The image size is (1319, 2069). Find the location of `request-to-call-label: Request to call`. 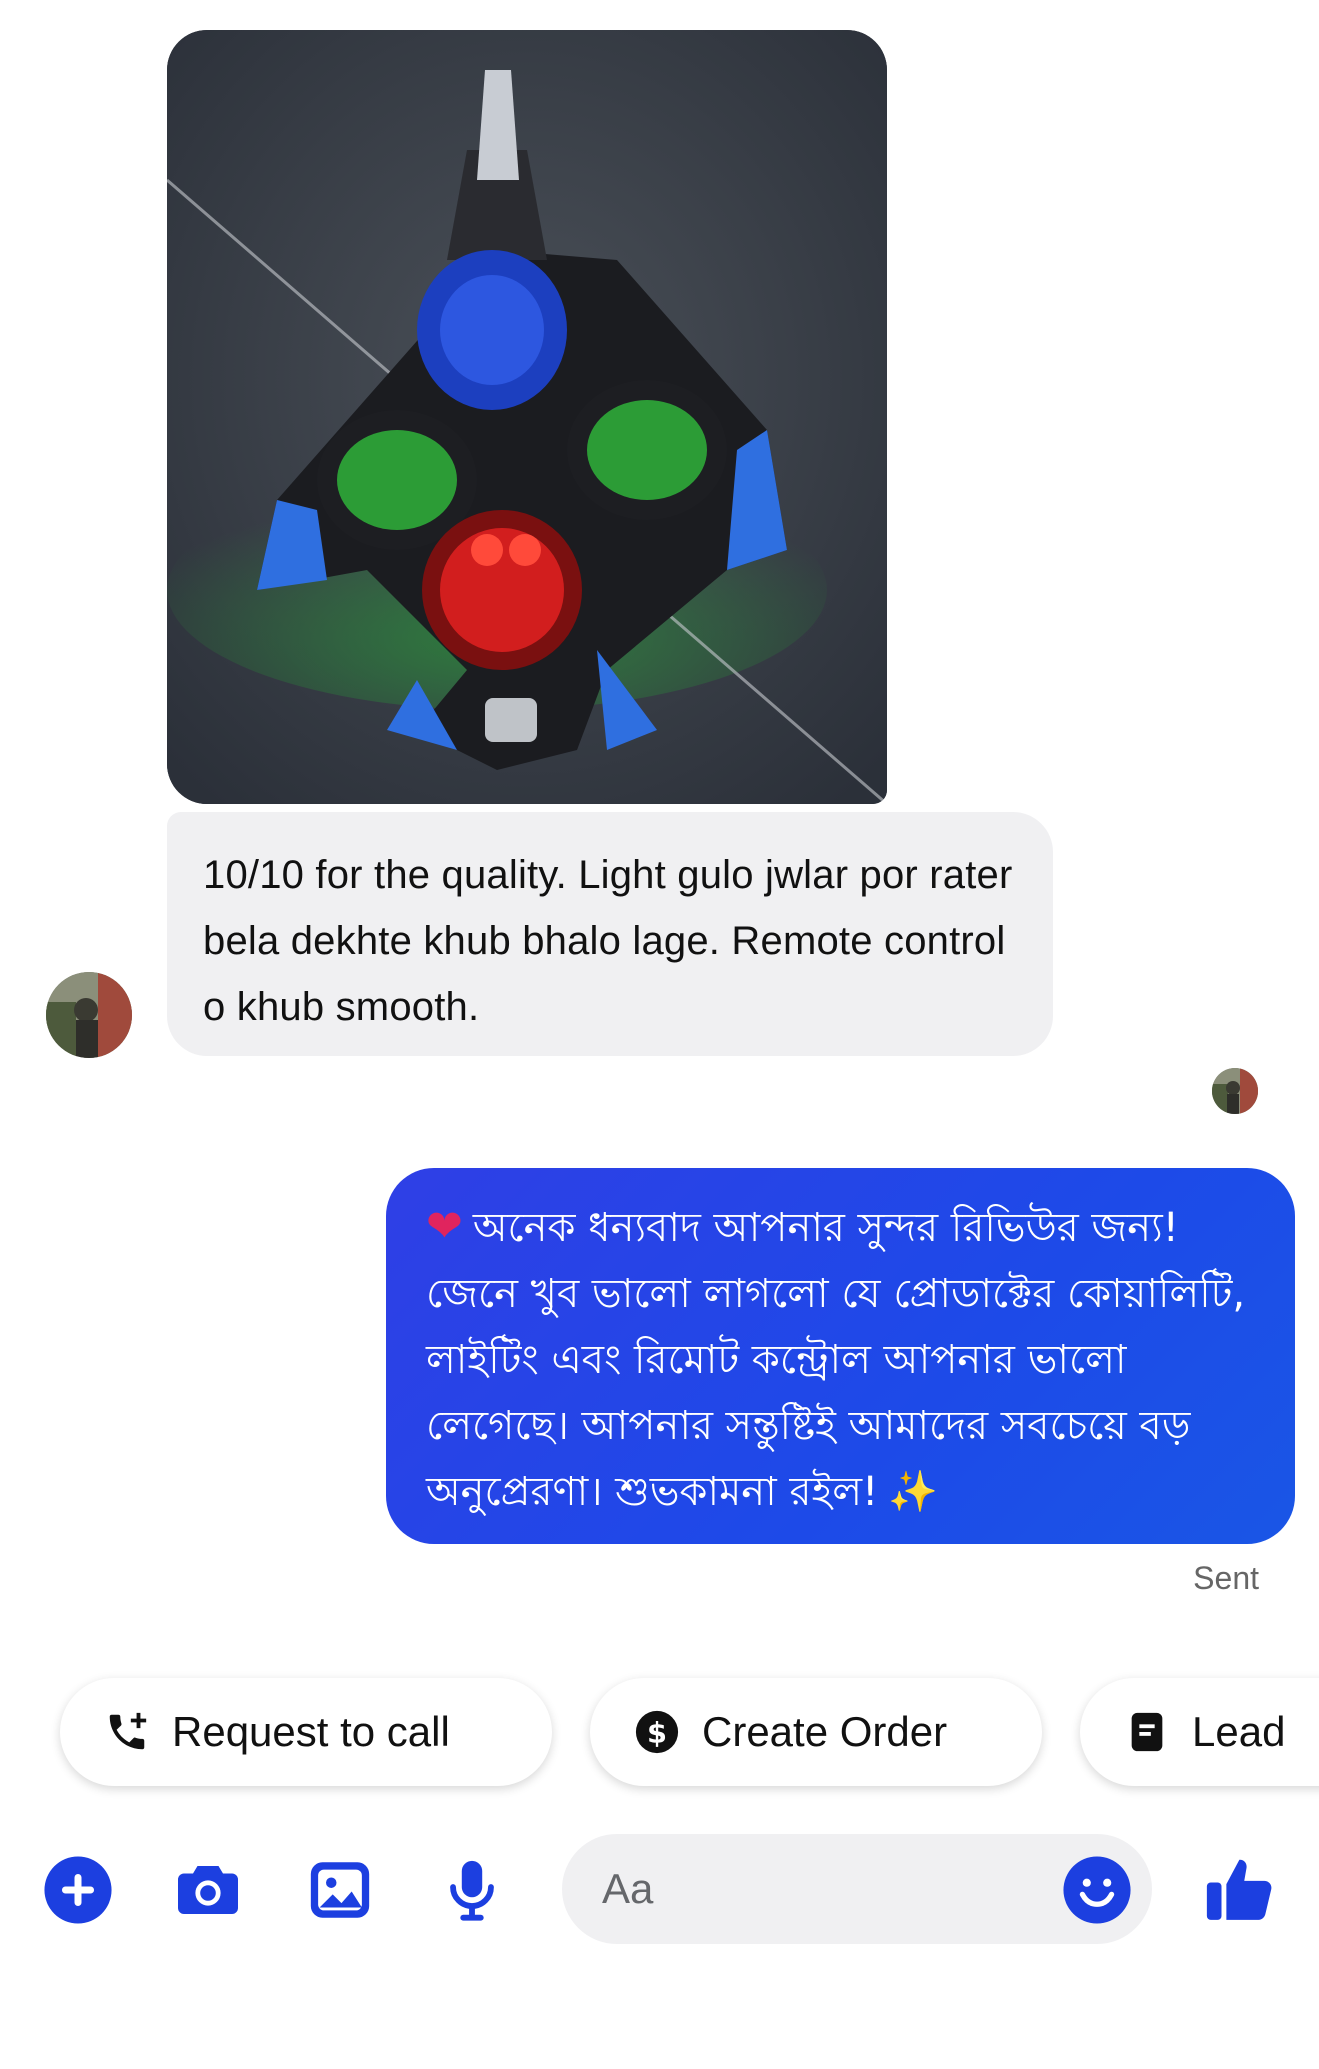

request-to-call-label: Request to call is located at coordinates (311, 1731).